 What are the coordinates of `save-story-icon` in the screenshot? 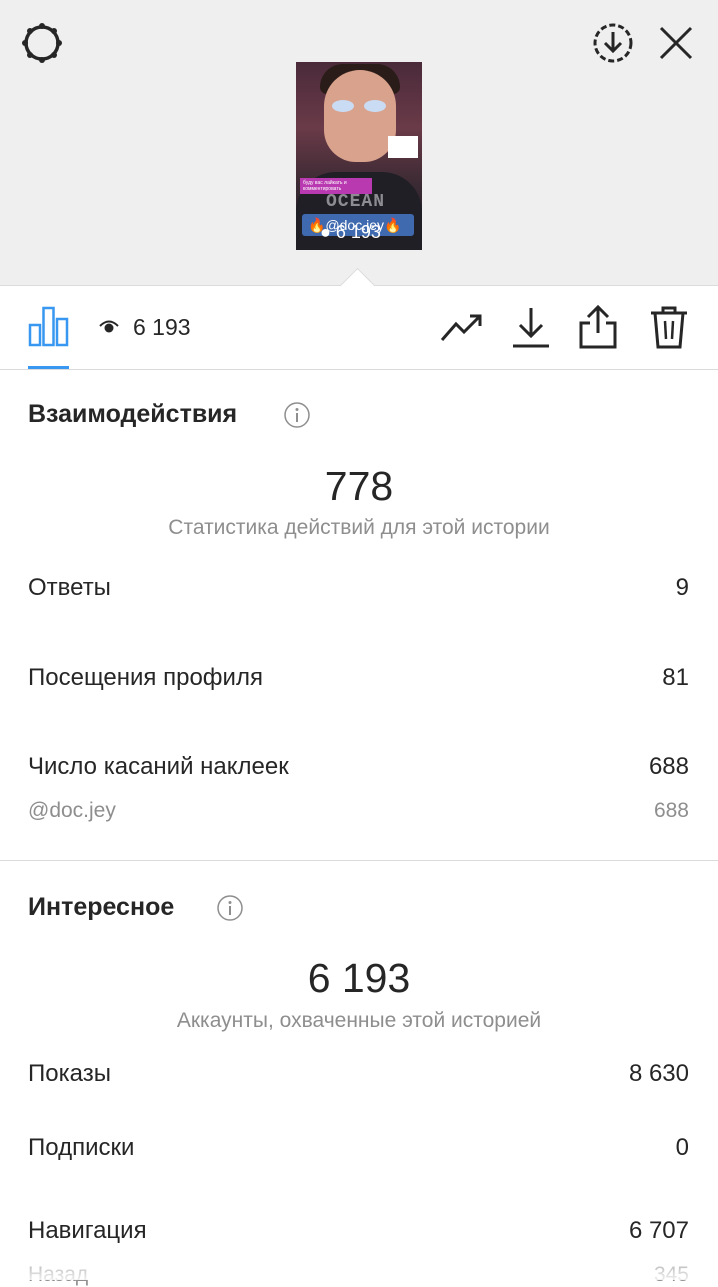 It's located at (613, 43).